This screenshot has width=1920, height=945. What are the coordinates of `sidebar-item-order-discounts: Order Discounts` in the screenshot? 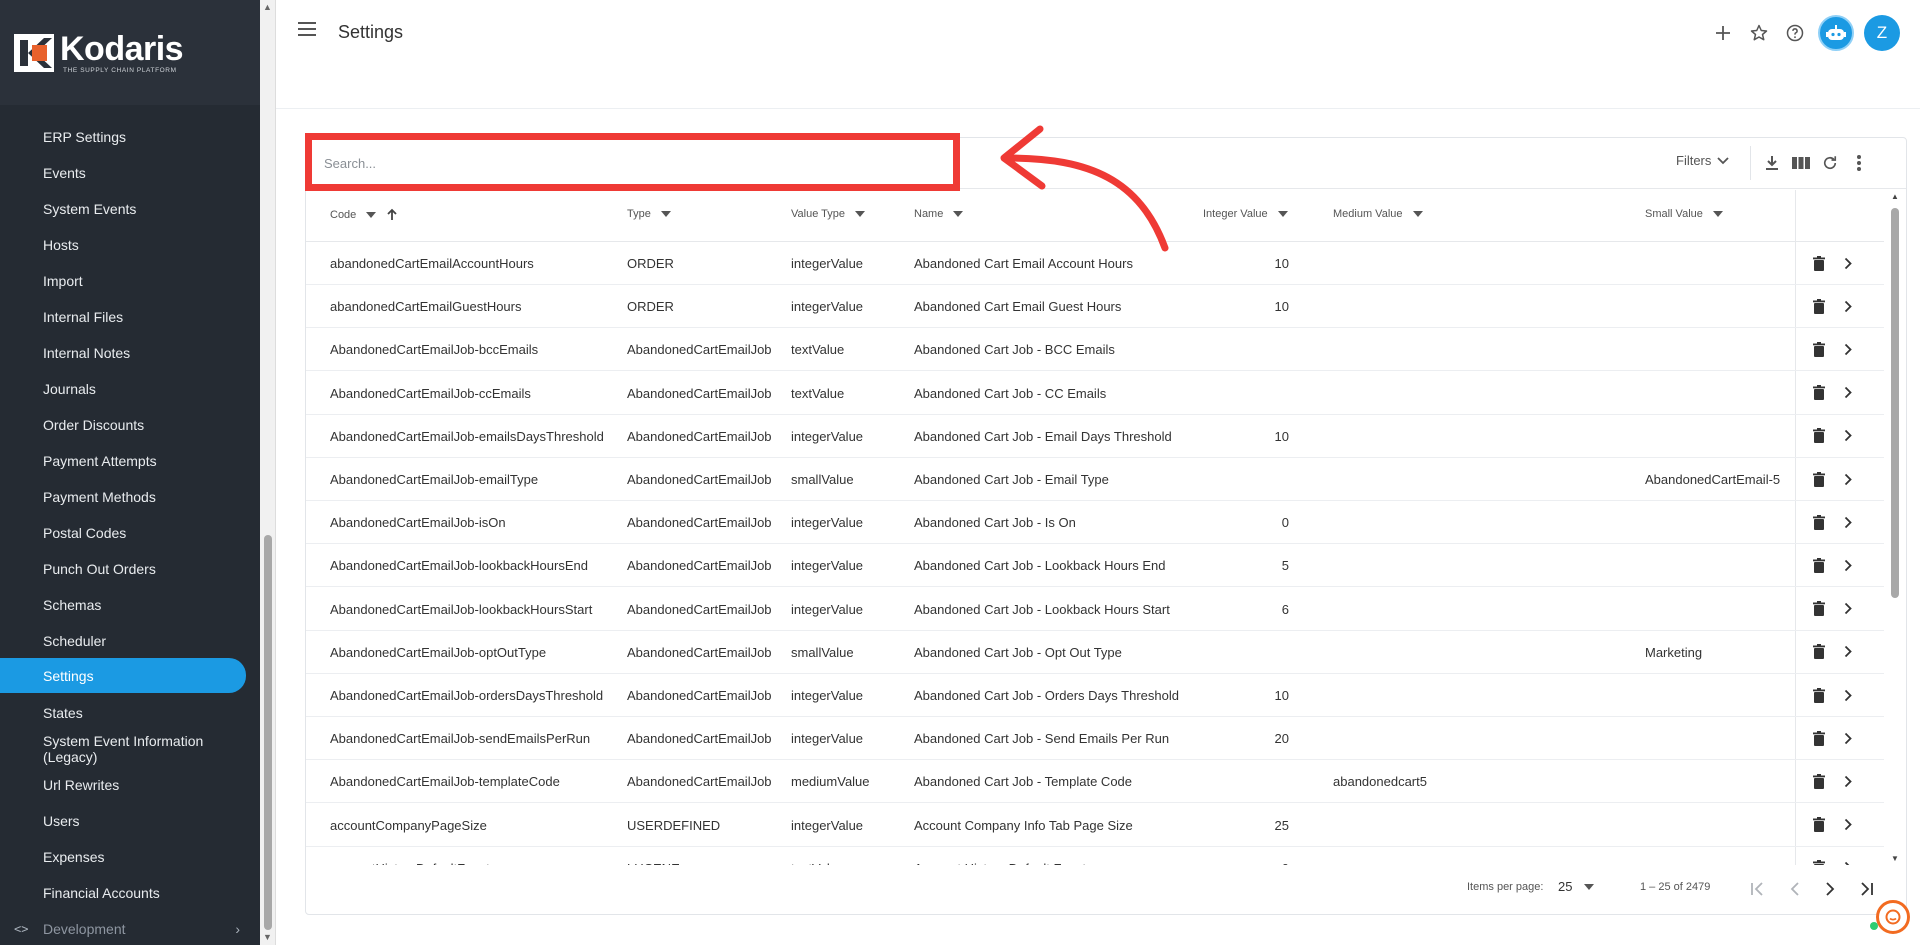 It's located at (123, 424).